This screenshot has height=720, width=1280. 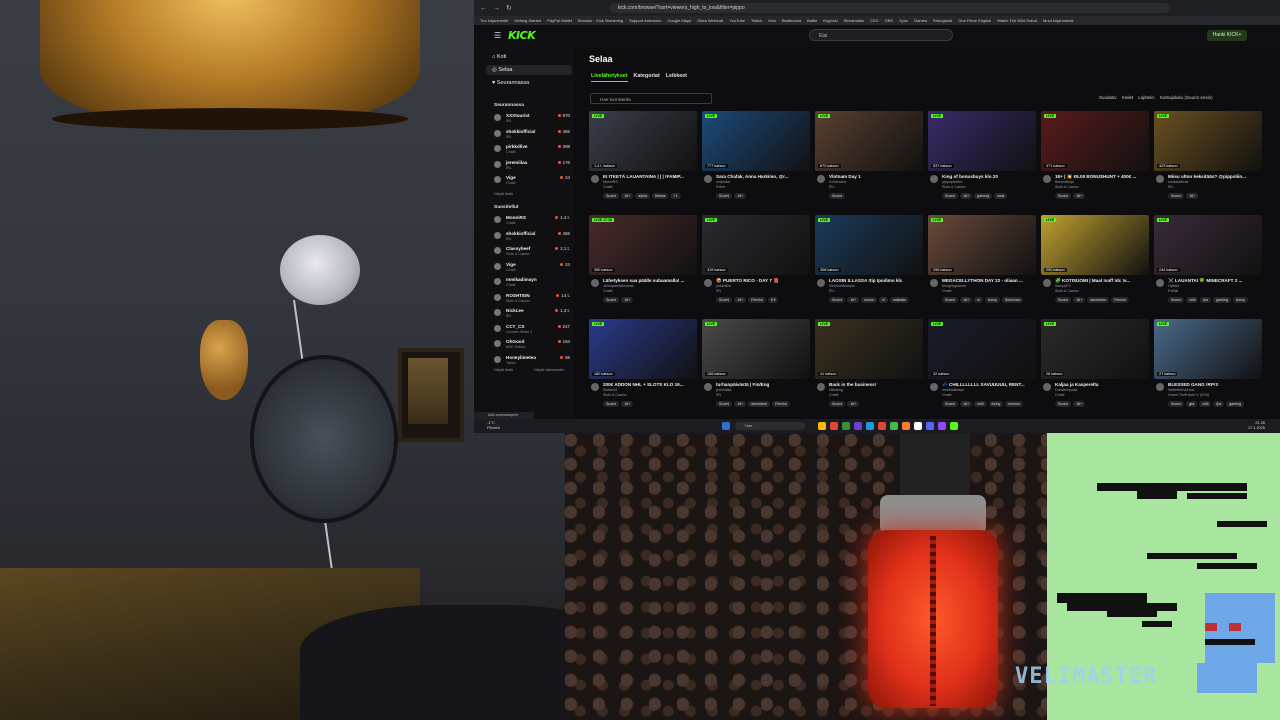 What do you see at coordinates (1102, 384) in the screenshot?
I see `stream-title: Kaljaa ja Kasperelta` at bounding box center [1102, 384].